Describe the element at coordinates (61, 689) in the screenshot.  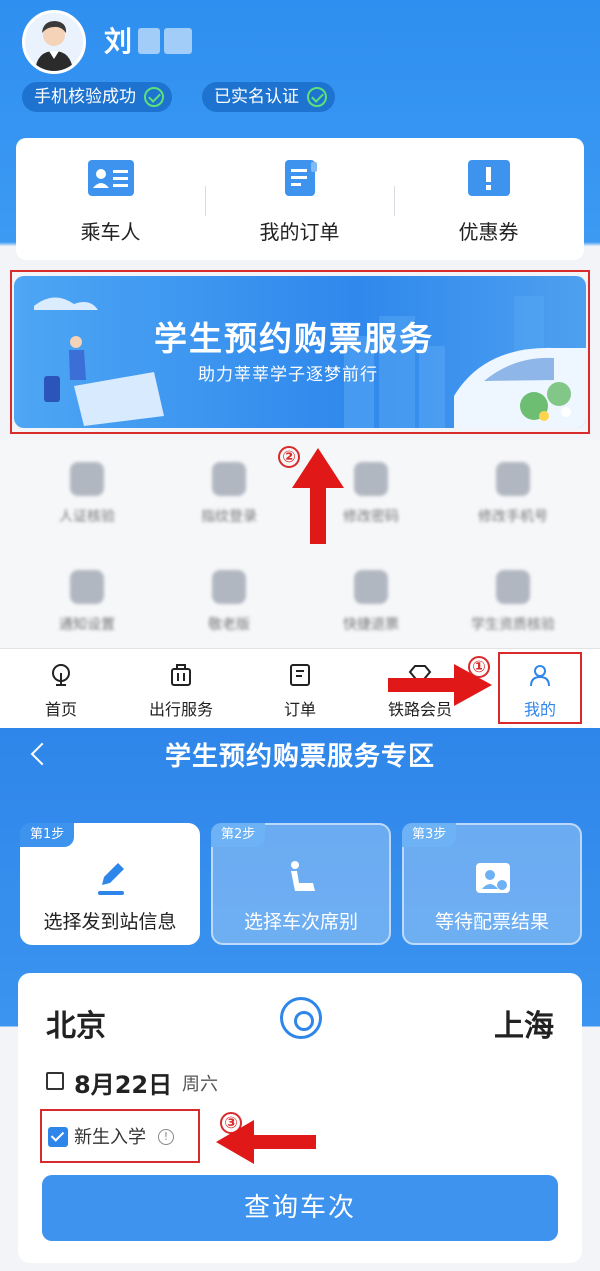
I see `tab-home: 首页` at that location.